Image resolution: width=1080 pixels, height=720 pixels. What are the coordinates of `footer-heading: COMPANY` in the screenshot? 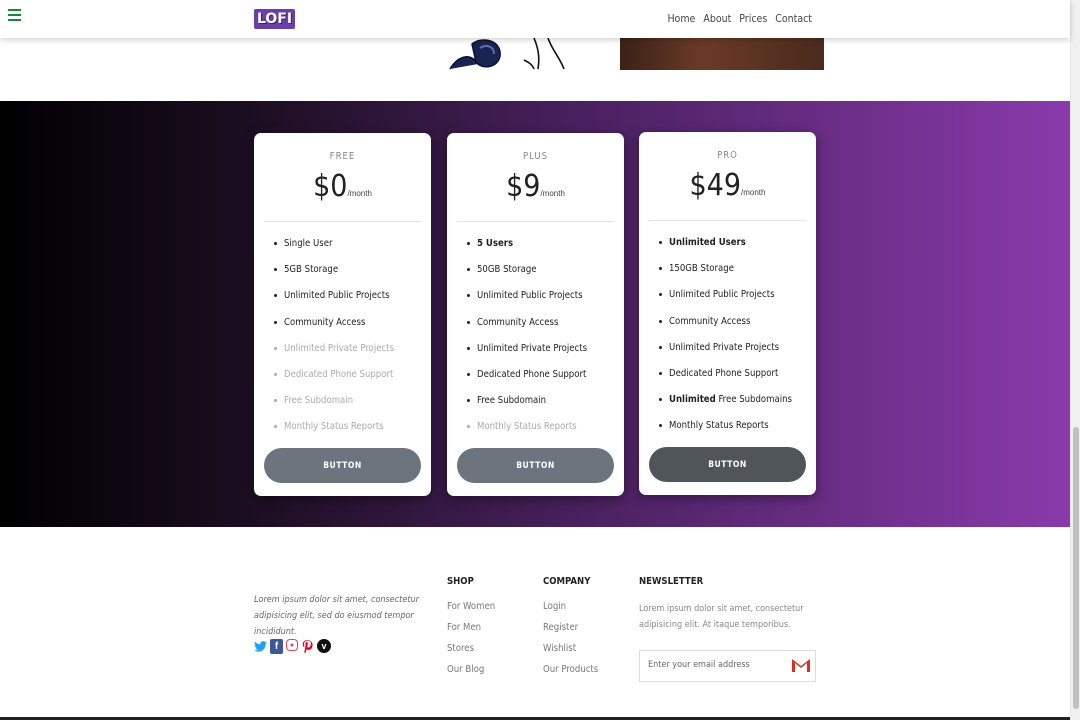 It's located at (567, 581).